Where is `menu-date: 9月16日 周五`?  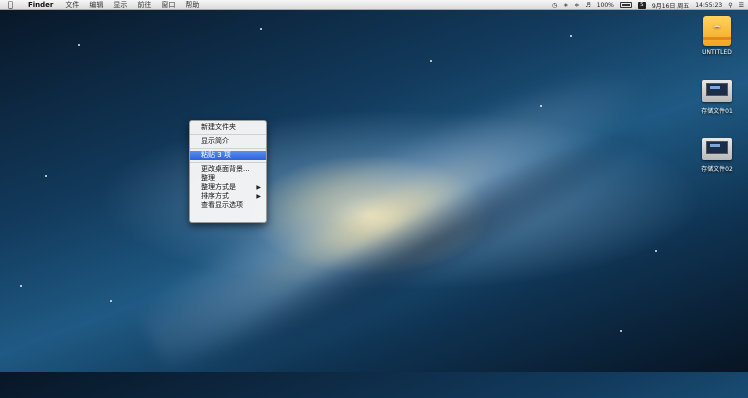 menu-date: 9月16日 周五 is located at coordinates (670, 5).